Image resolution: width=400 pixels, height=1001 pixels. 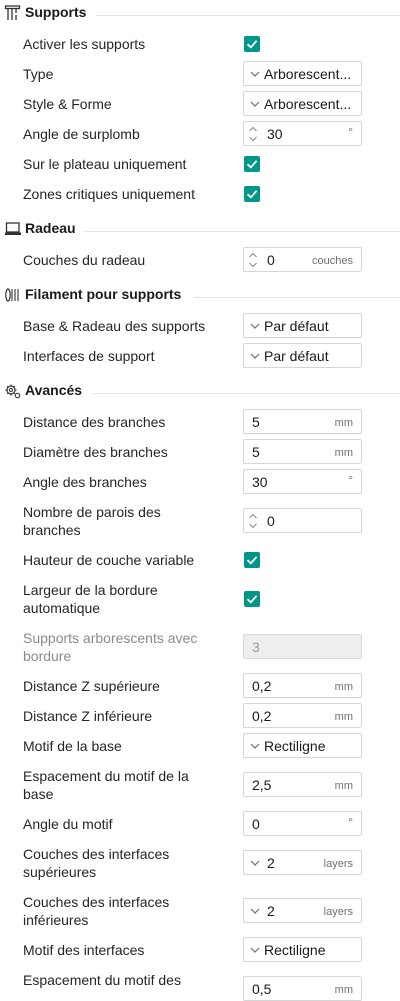 I want to click on spin-parois-branches: 0, so click(x=302, y=520).